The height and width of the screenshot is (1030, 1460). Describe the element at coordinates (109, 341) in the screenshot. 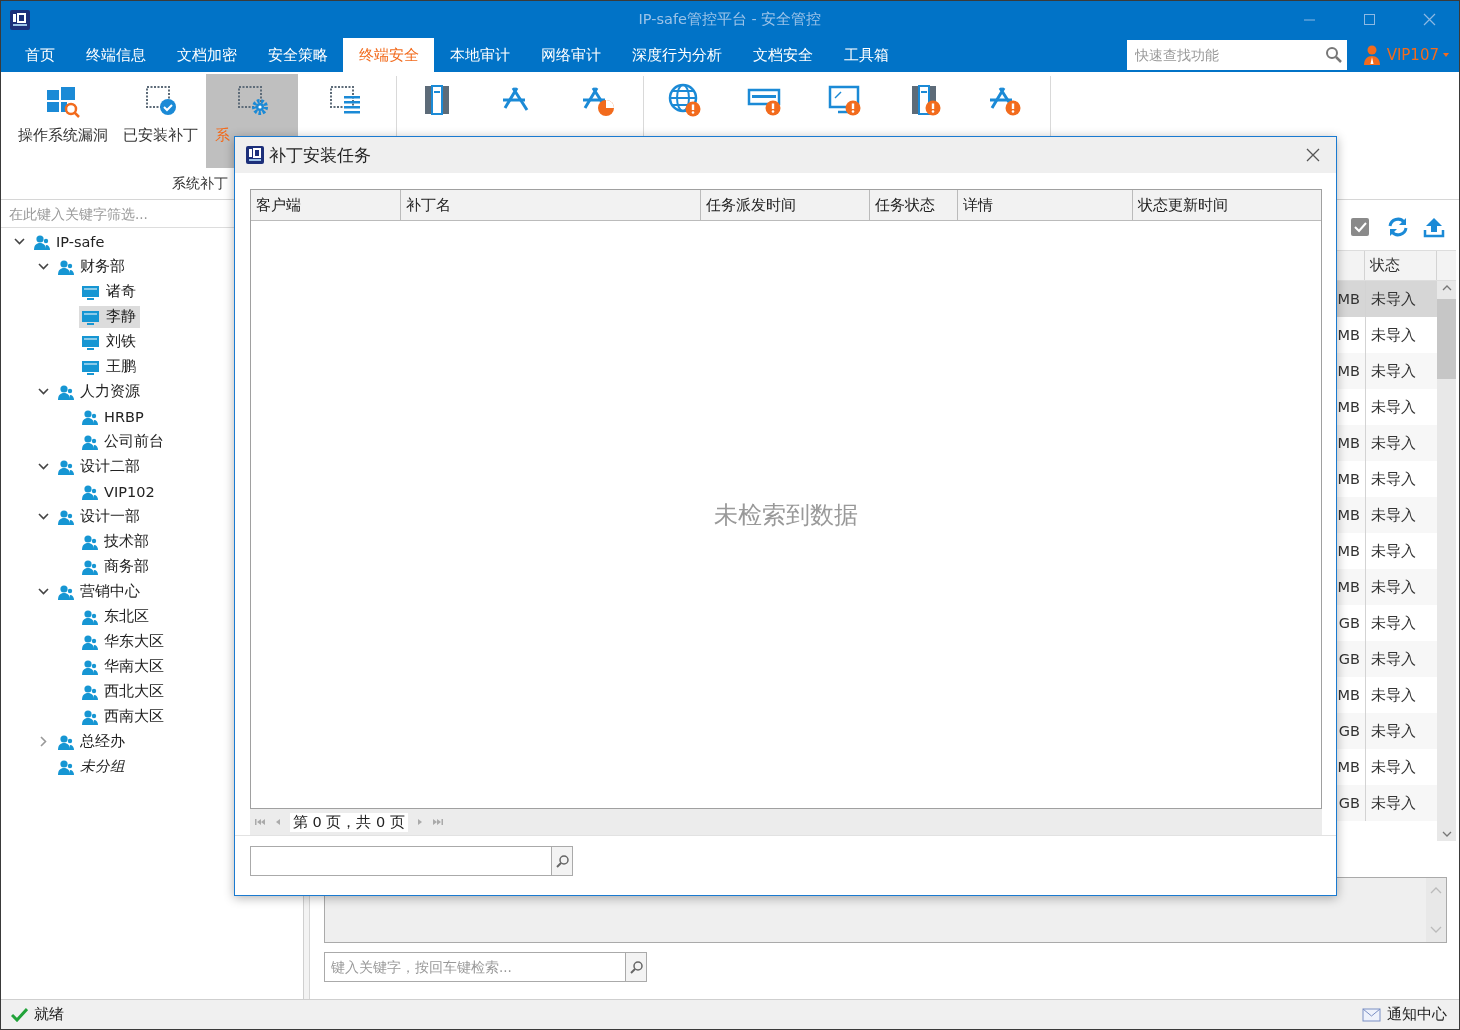

I see `tree-item: 刘铁` at that location.